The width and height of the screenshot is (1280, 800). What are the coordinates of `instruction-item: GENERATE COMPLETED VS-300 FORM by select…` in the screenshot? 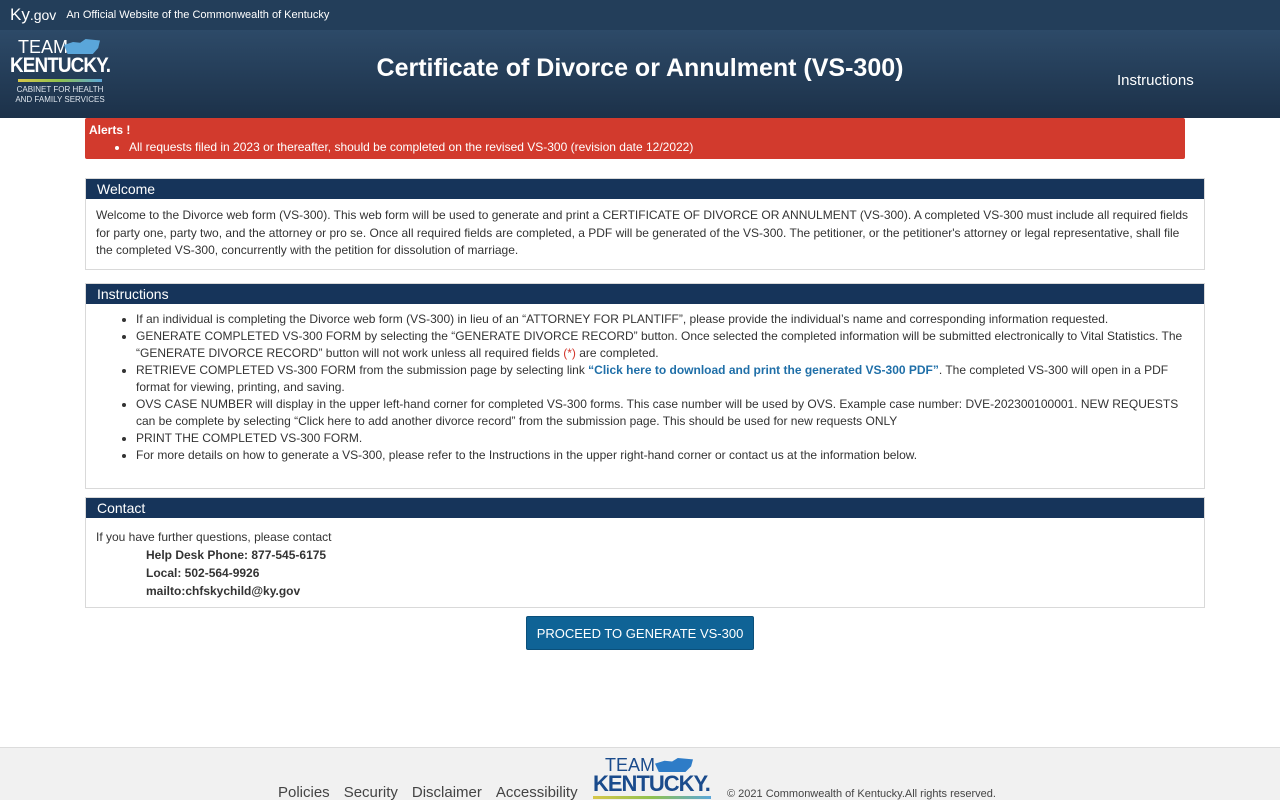 It's located at (665, 345).